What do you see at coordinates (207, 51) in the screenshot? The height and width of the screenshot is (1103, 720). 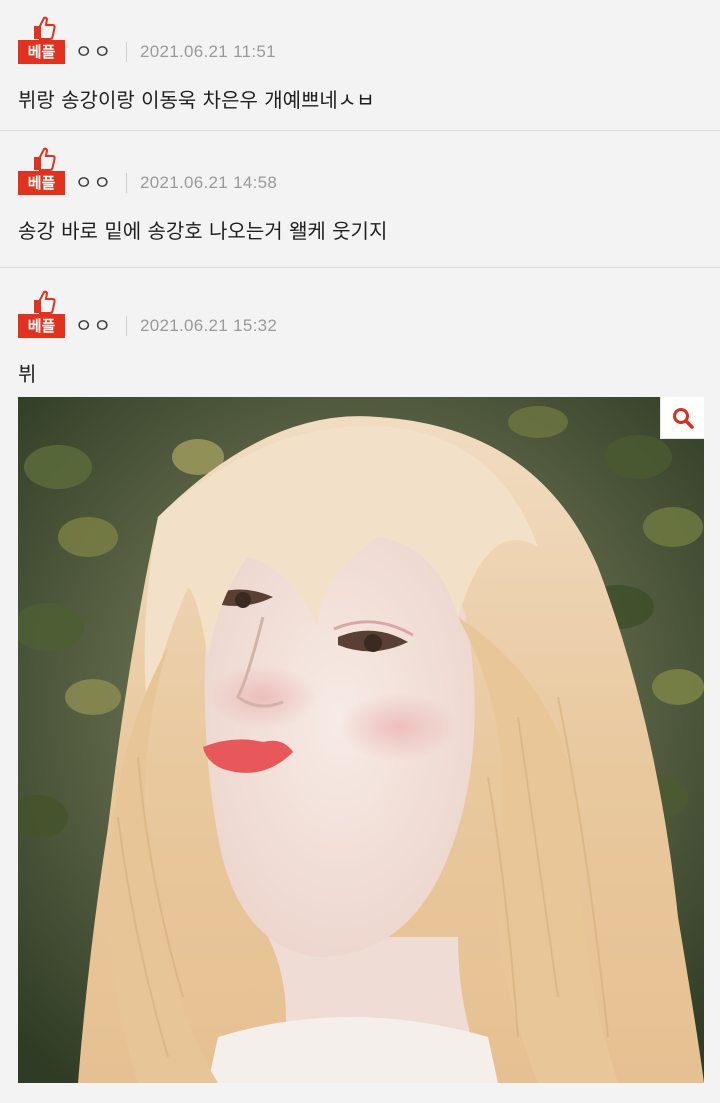 I see `comment-date: 2021.06.21 11:51` at bounding box center [207, 51].